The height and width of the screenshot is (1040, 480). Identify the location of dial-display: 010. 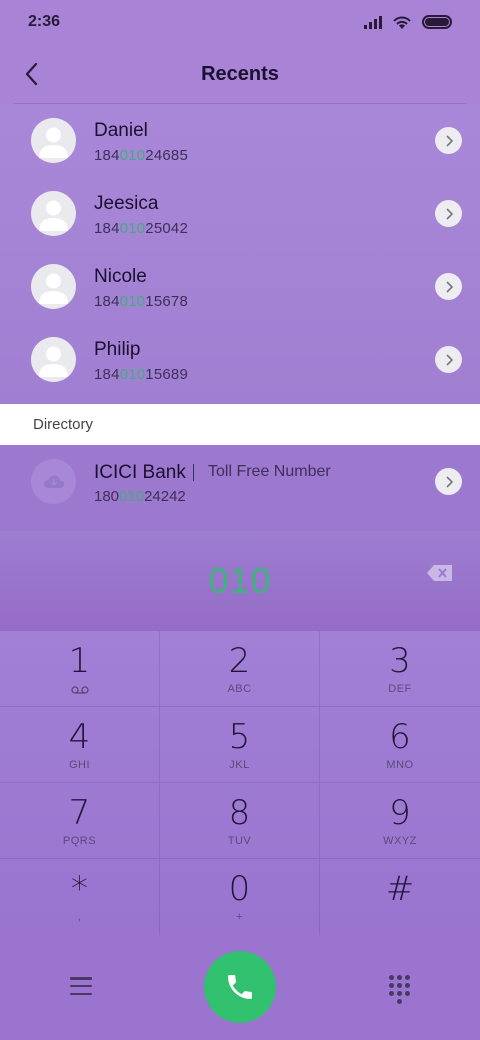
(240, 581).